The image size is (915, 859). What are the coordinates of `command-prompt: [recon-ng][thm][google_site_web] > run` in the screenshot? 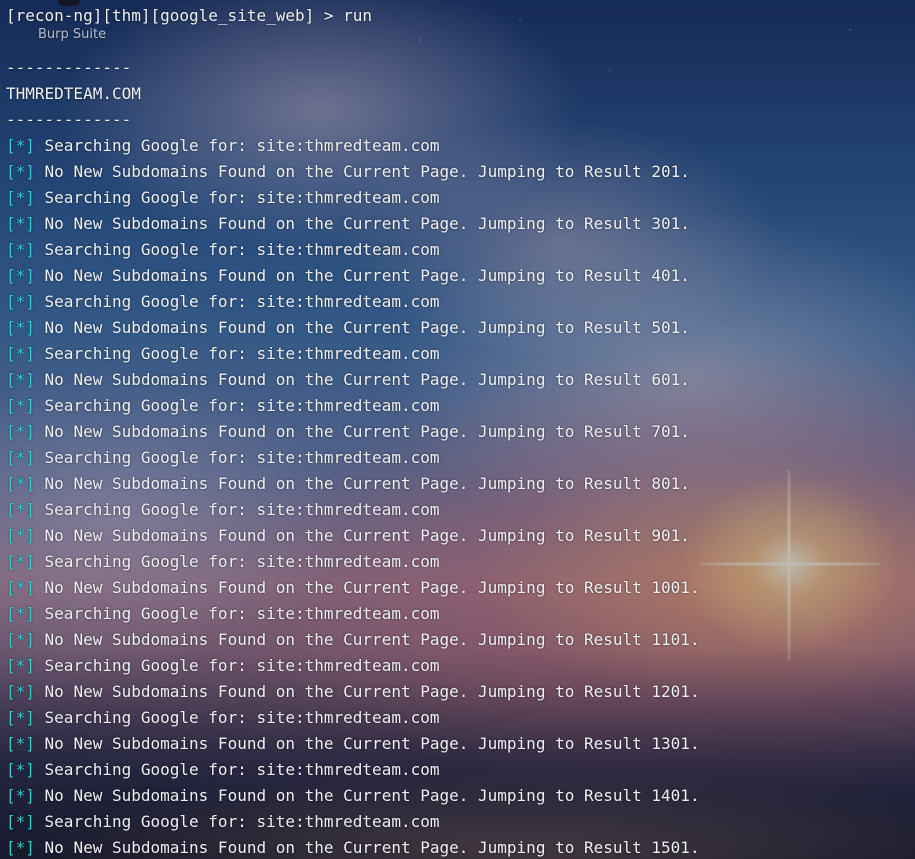 It's located at (189, 15).